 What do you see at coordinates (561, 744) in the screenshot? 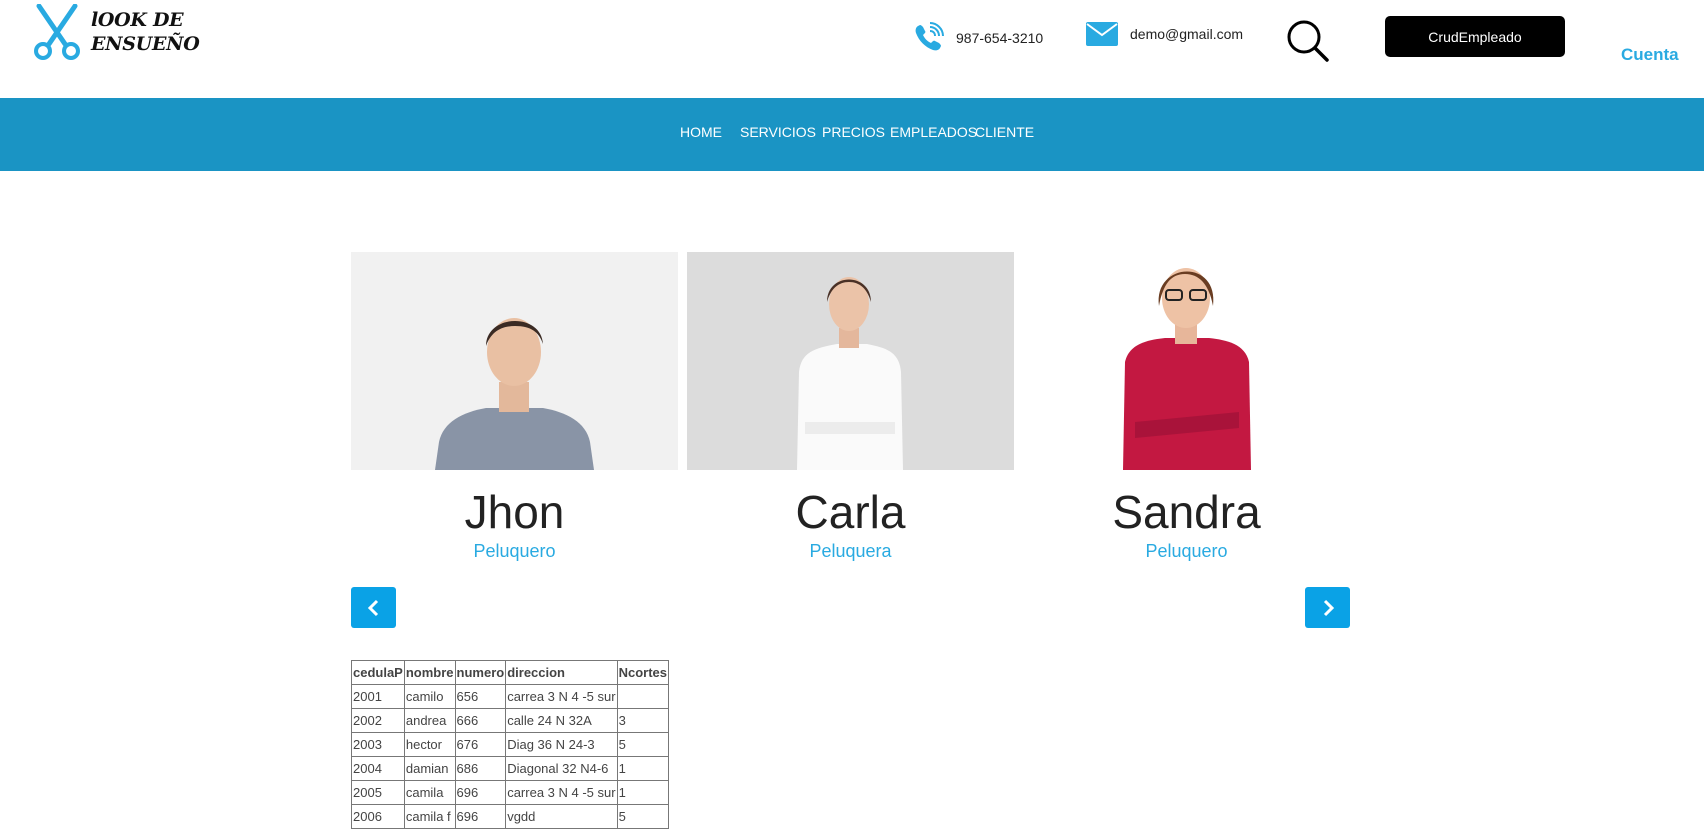
I see `table-cell: Diag 36 N 24-3` at bounding box center [561, 744].